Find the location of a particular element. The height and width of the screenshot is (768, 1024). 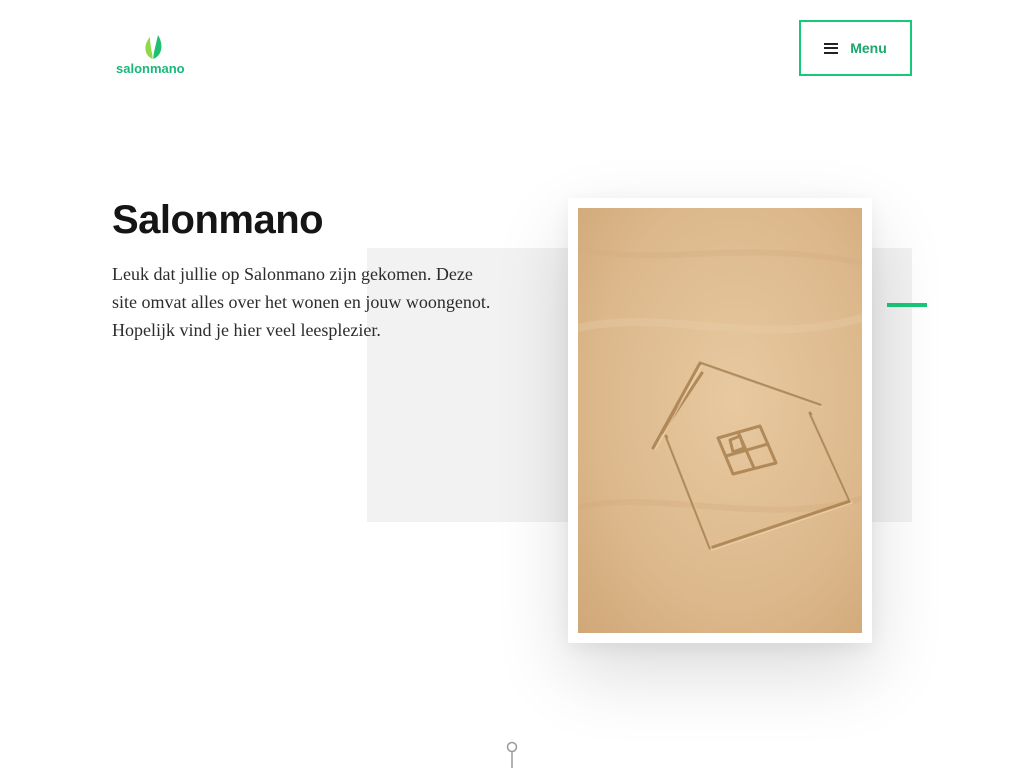

scroll-down-icon is located at coordinates (512, 754).